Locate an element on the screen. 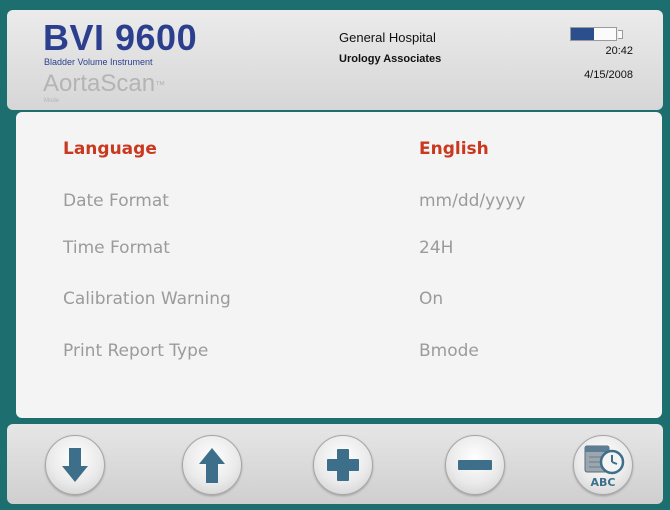 Image resolution: width=670 pixels, height=510 pixels. plus-button is located at coordinates (343, 465).